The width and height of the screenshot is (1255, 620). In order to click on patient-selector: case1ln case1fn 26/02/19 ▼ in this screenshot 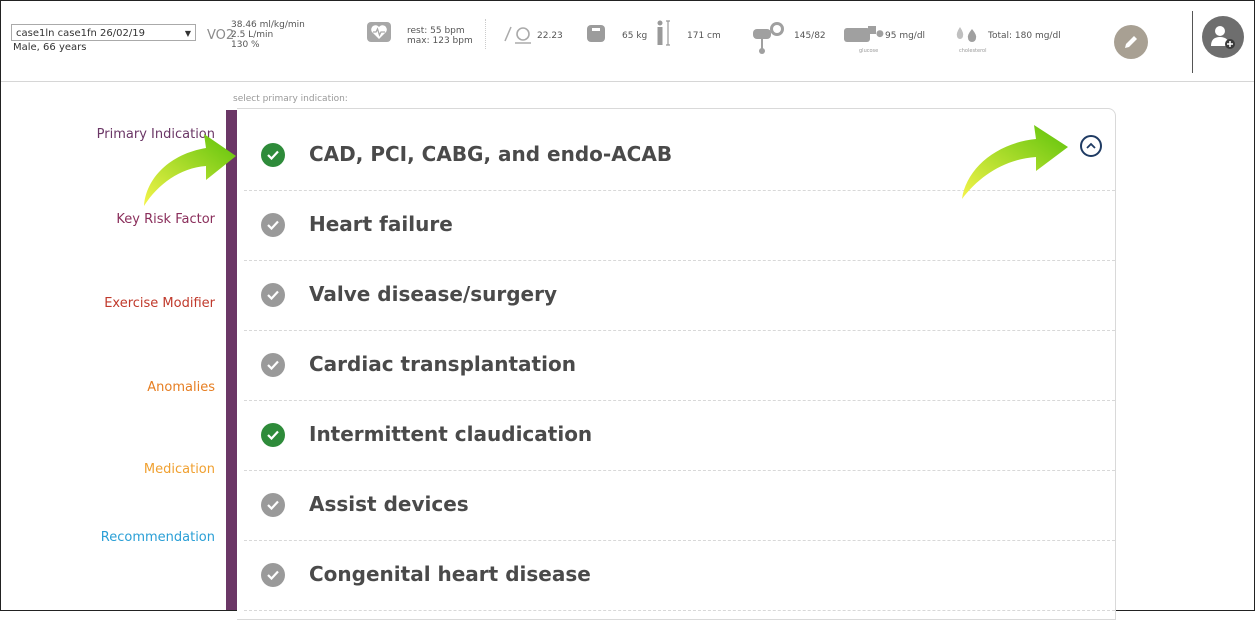, I will do `click(103, 32)`.